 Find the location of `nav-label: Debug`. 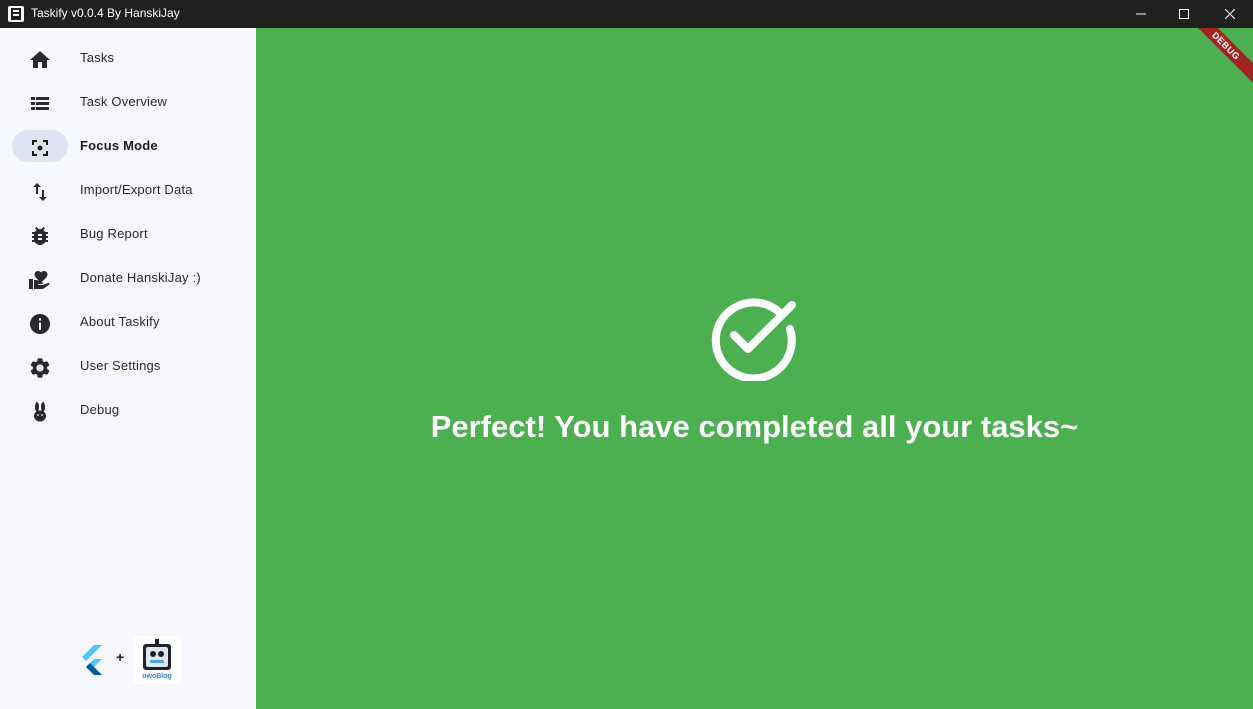

nav-label: Debug is located at coordinates (100, 409).